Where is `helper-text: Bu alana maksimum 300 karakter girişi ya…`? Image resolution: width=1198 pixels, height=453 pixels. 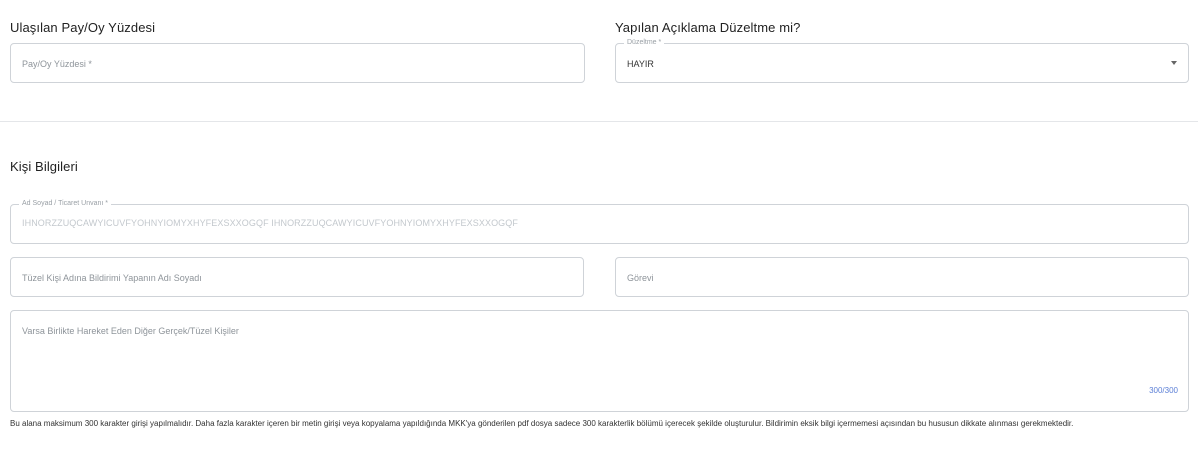
helper-text: Bu alana maksimum 300 karakter girişi ya… is located at coordinates (542, 423).